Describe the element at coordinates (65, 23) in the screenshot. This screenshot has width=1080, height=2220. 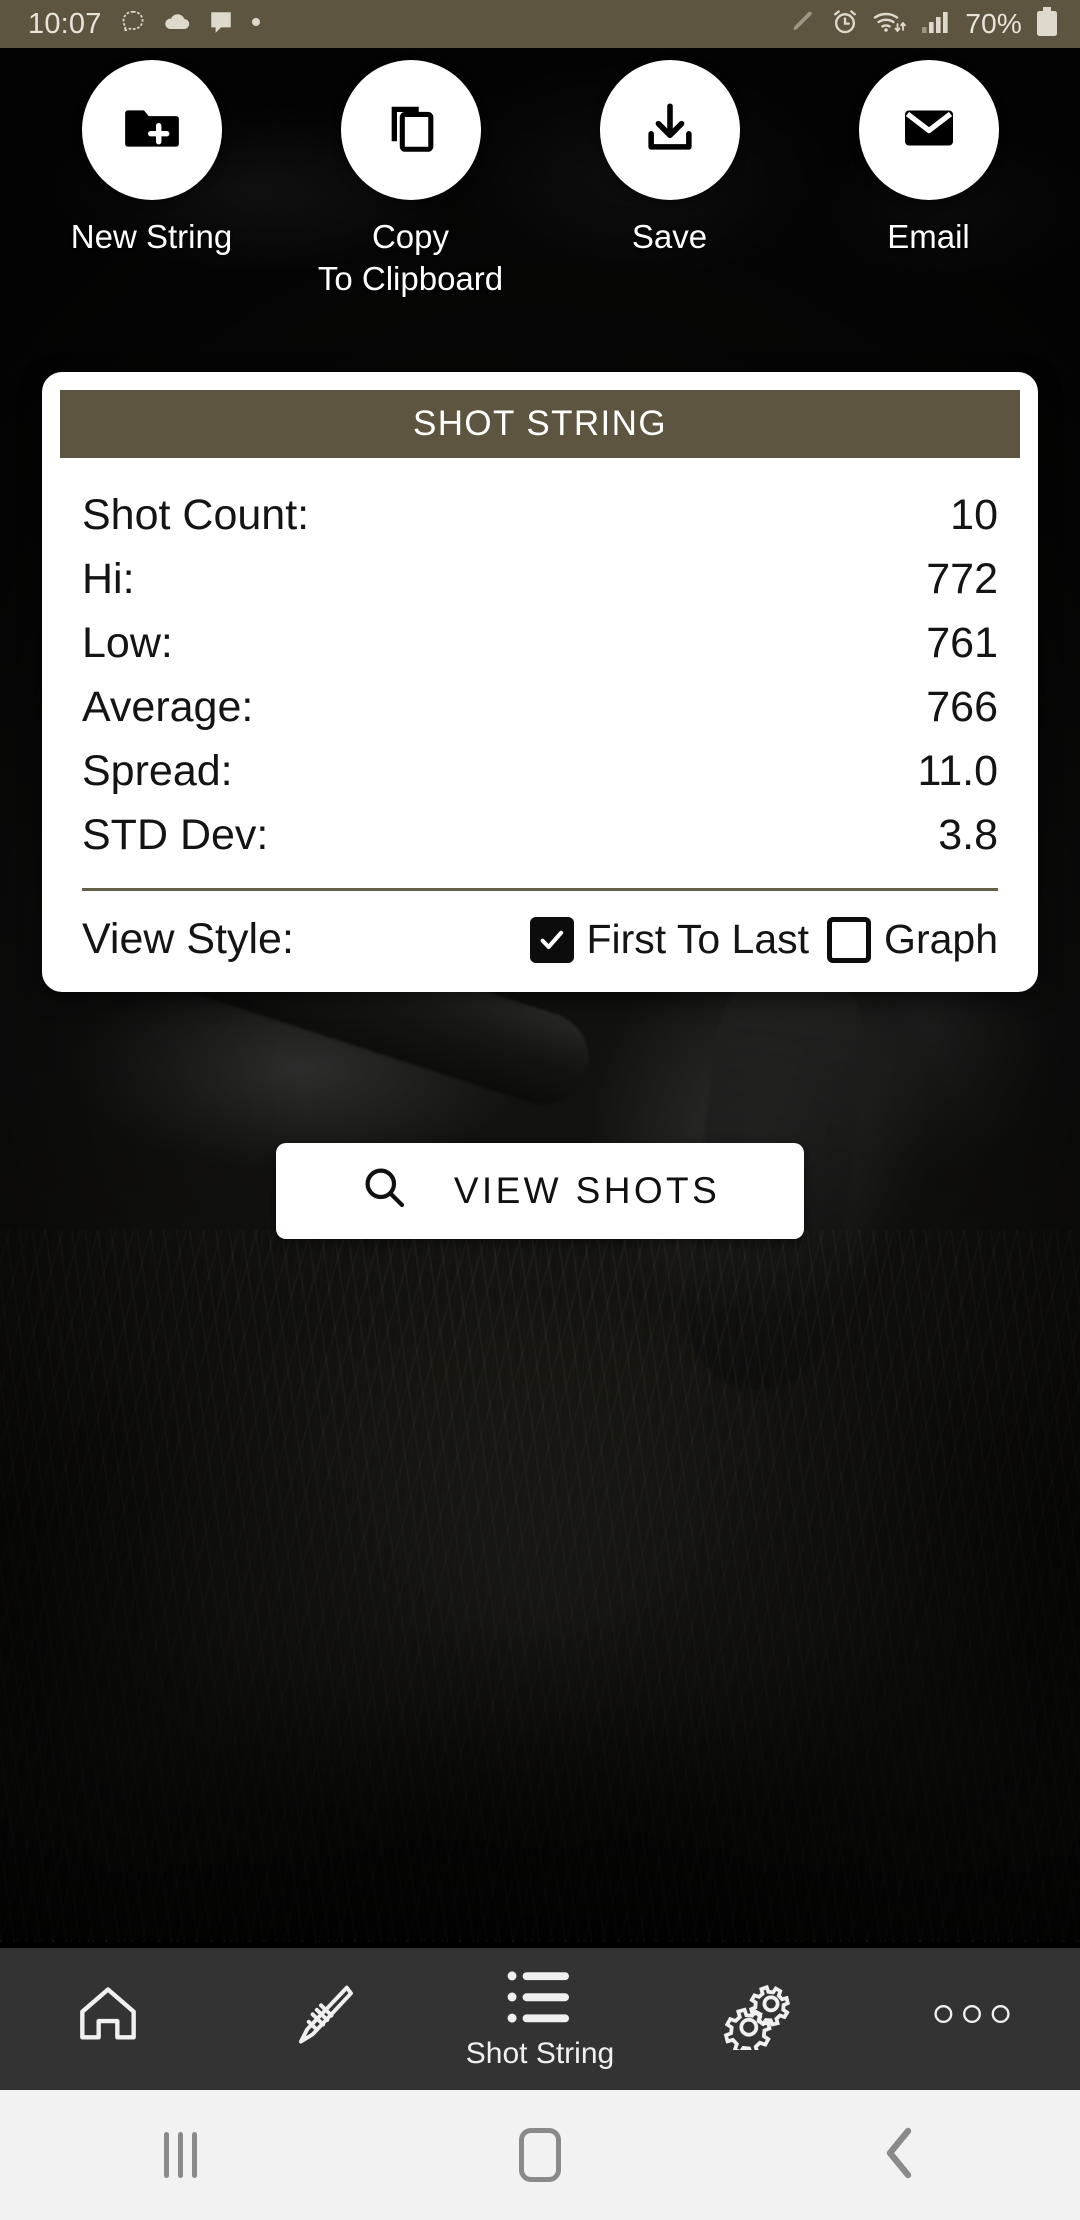
I see `status-bar-clock: 10:07` at that location.